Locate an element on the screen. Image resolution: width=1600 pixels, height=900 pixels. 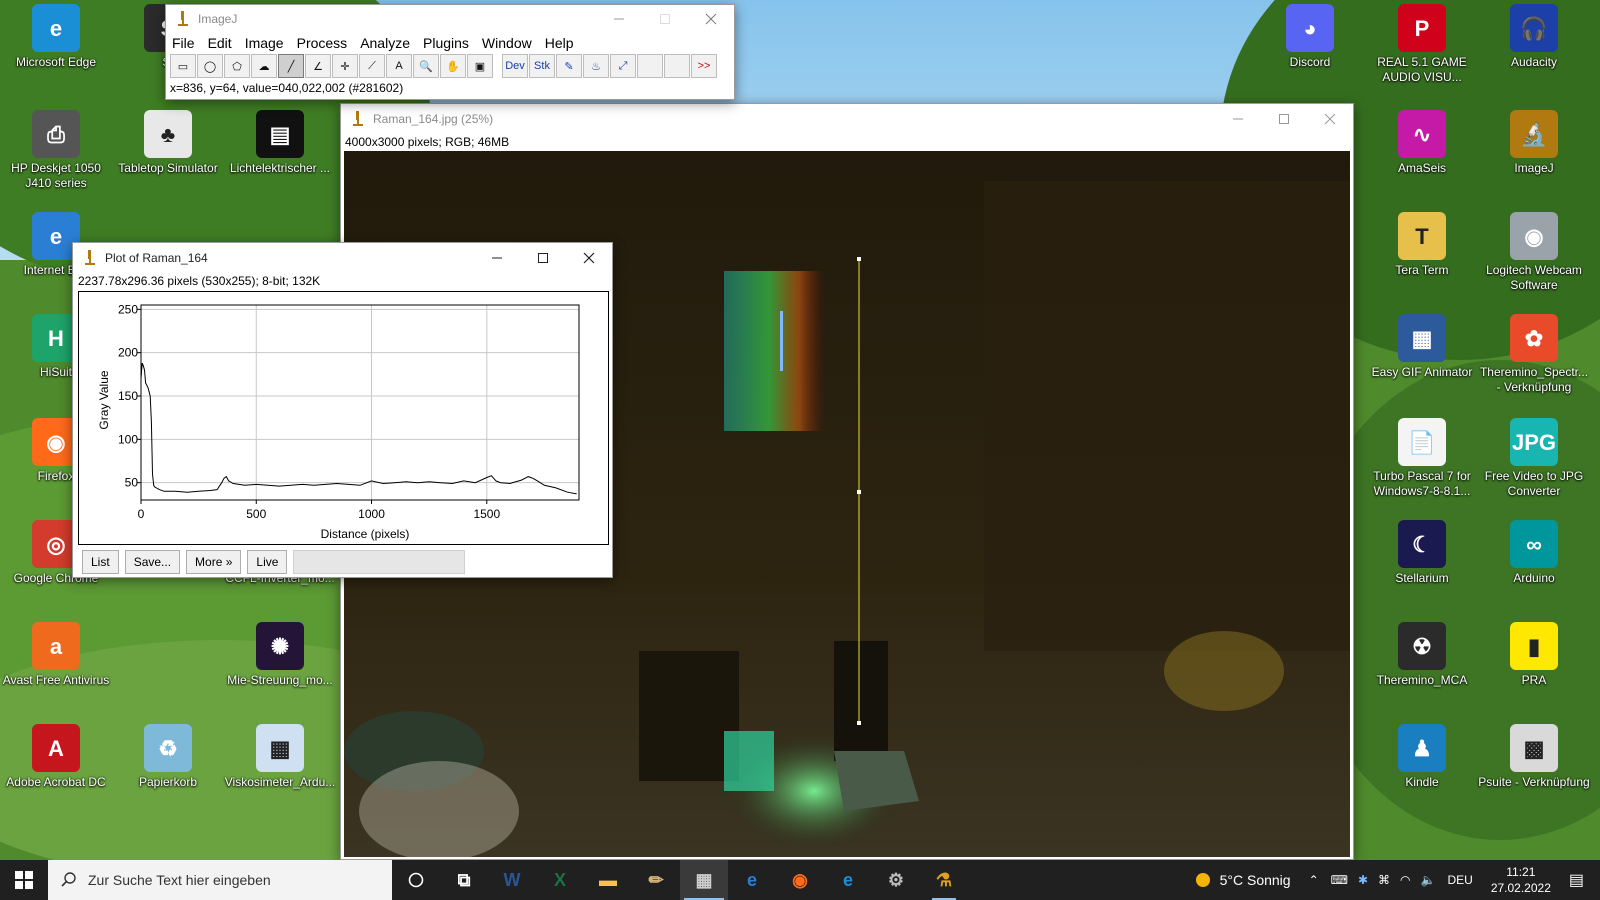
point-tool: ✛ is located at coordinates (345, 66).